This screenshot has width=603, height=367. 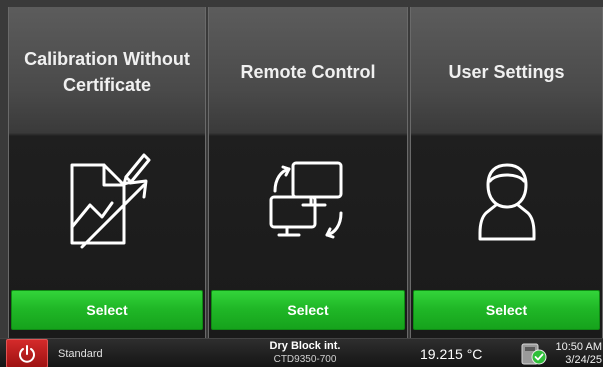 What do you see at coordinates (306, 200) in the screenshot?
I see `remote-monitors-icon` at bounding box center [306, 200].